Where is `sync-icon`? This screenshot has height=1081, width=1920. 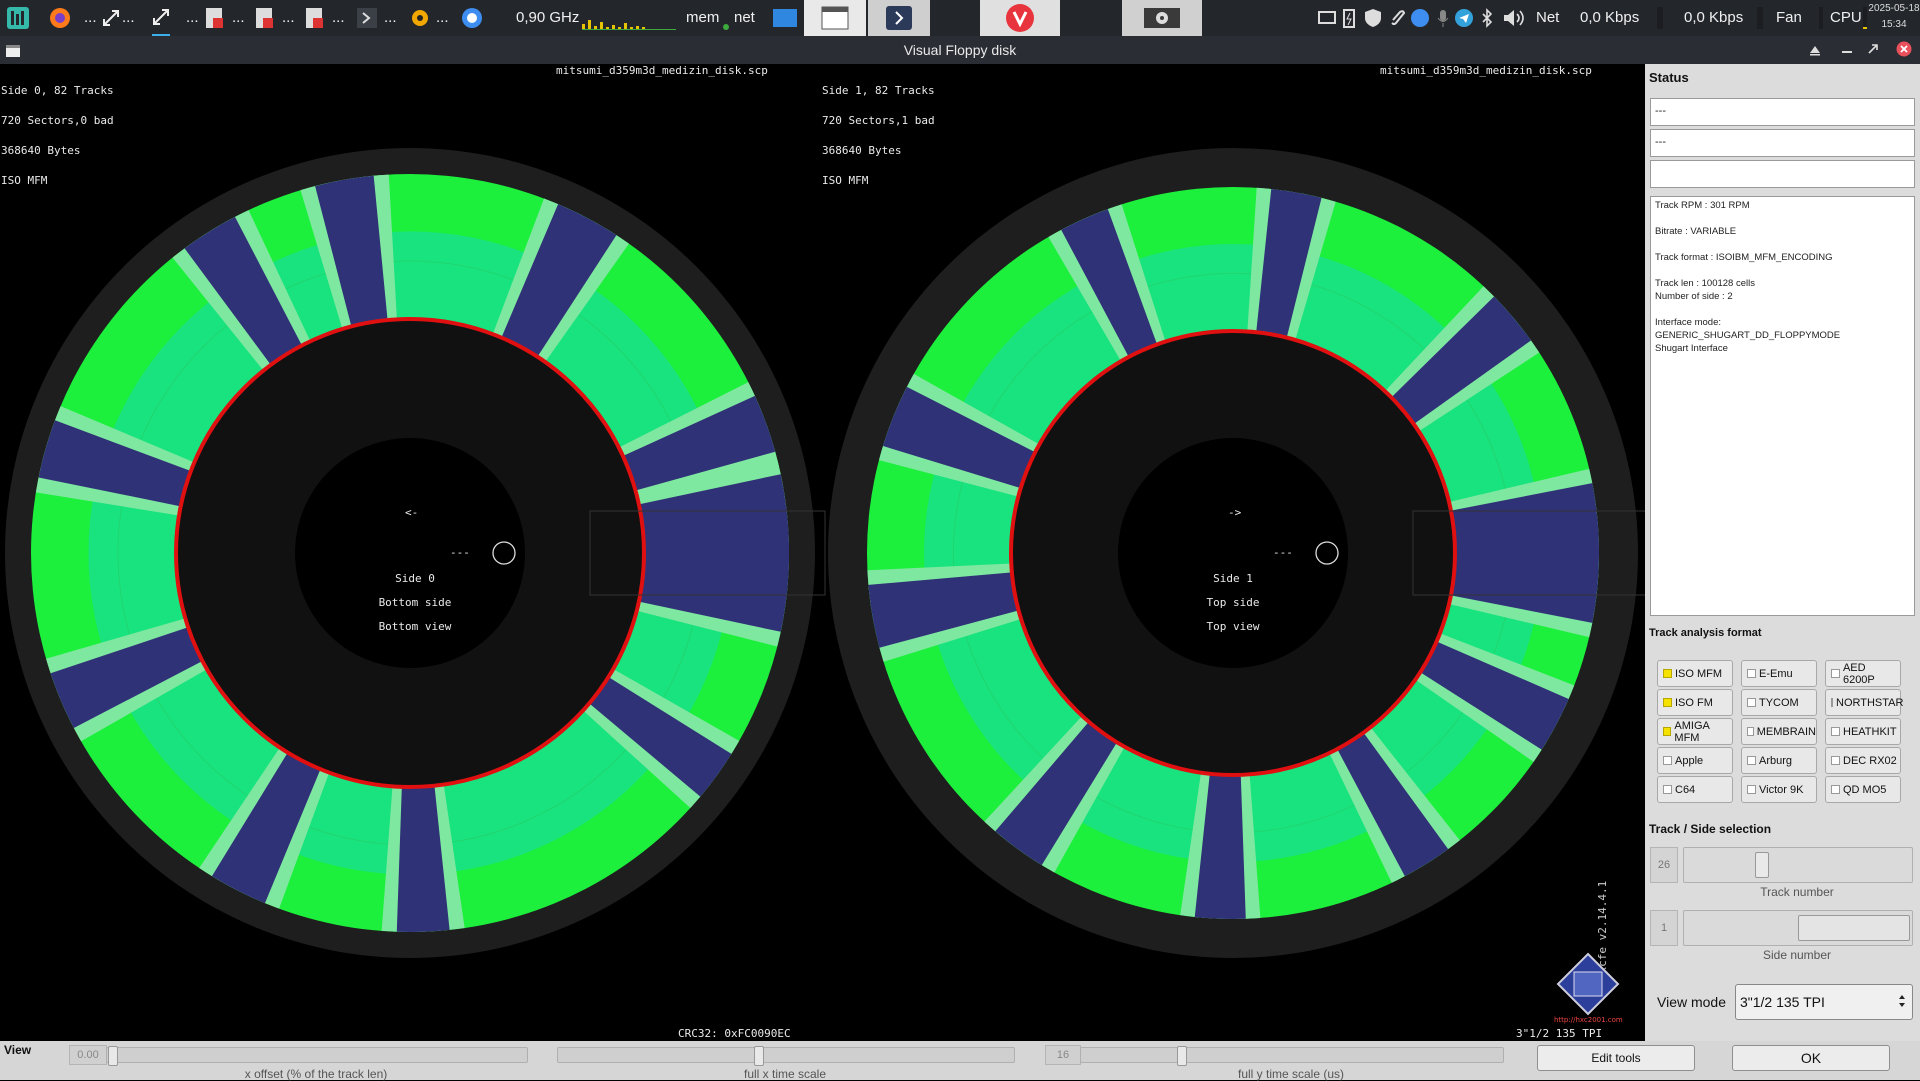 sync-icon is located at coordinates (1420, 18).